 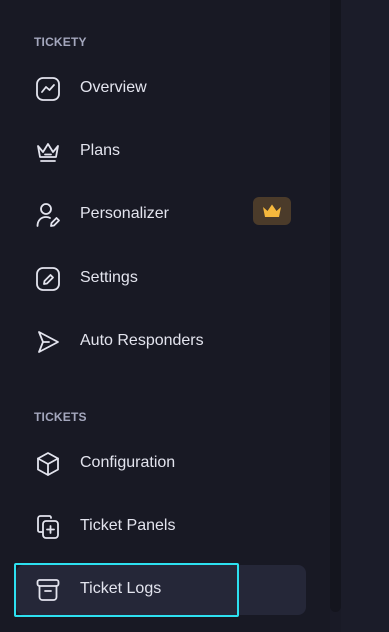 I want to click on premium-badge, so click(x=272, y=211).